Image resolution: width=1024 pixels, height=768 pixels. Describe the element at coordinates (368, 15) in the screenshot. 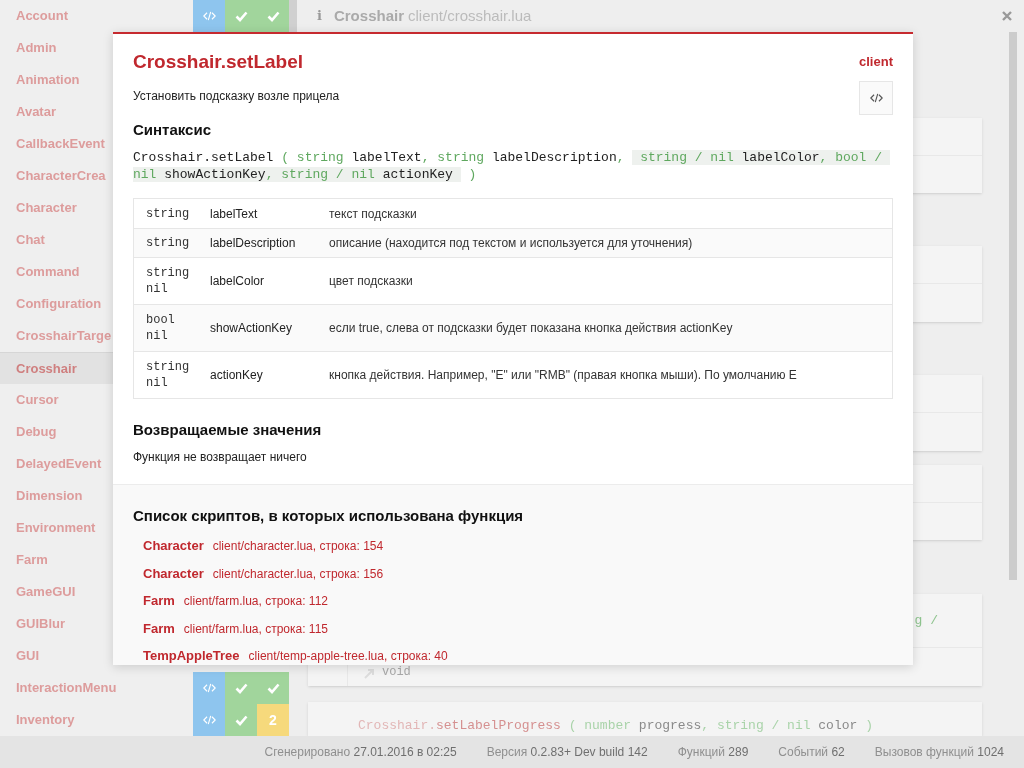

I see `header-title: Crosshair` at that location.